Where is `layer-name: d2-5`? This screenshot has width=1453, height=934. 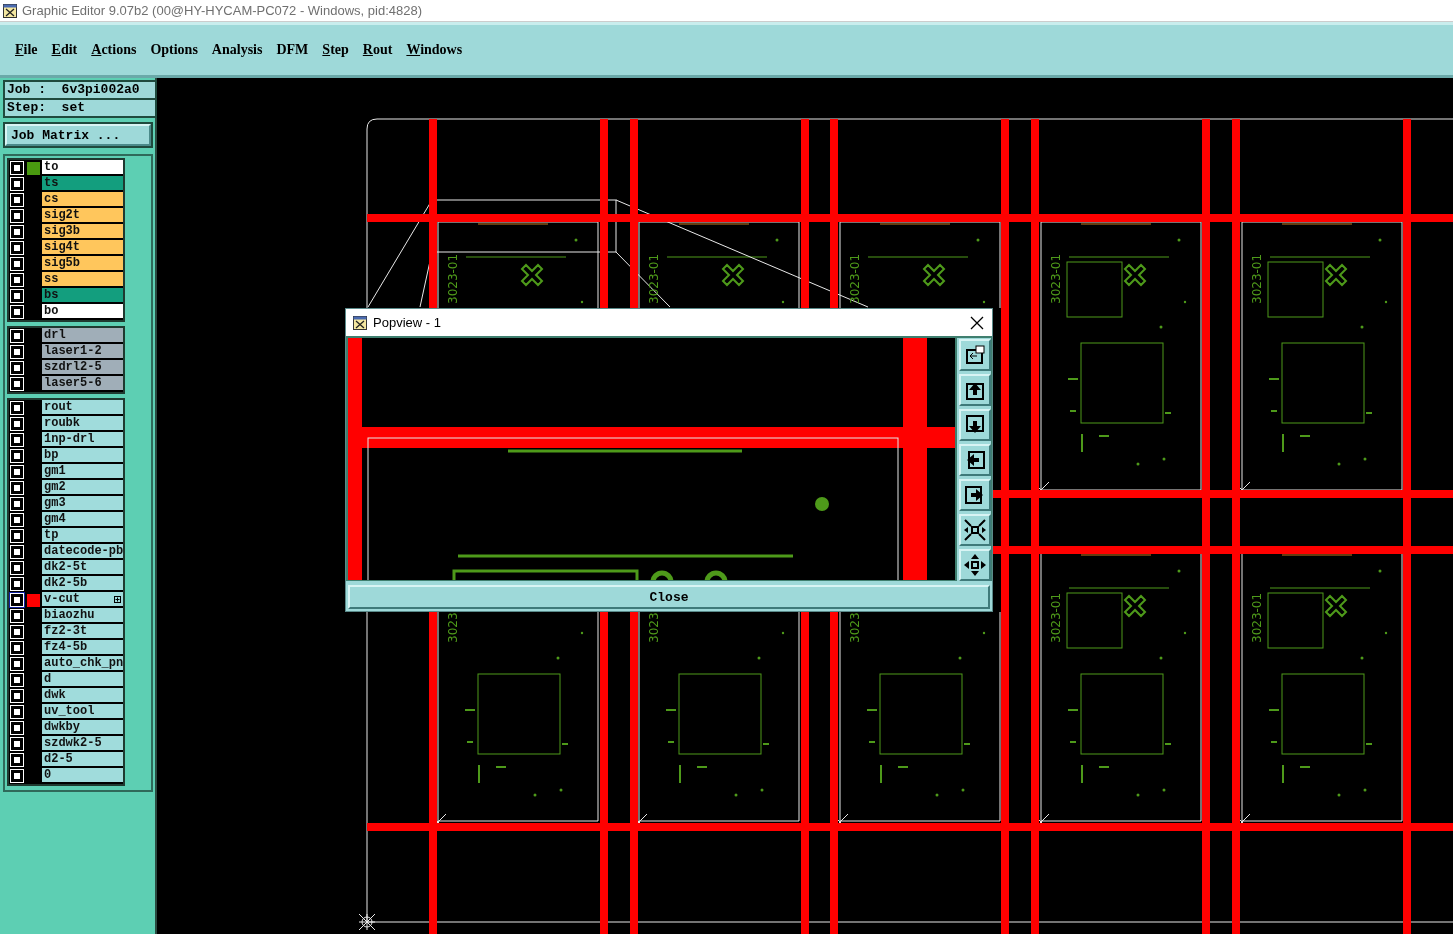 layer-name: d2-5 is located at coordinates (82, 760).